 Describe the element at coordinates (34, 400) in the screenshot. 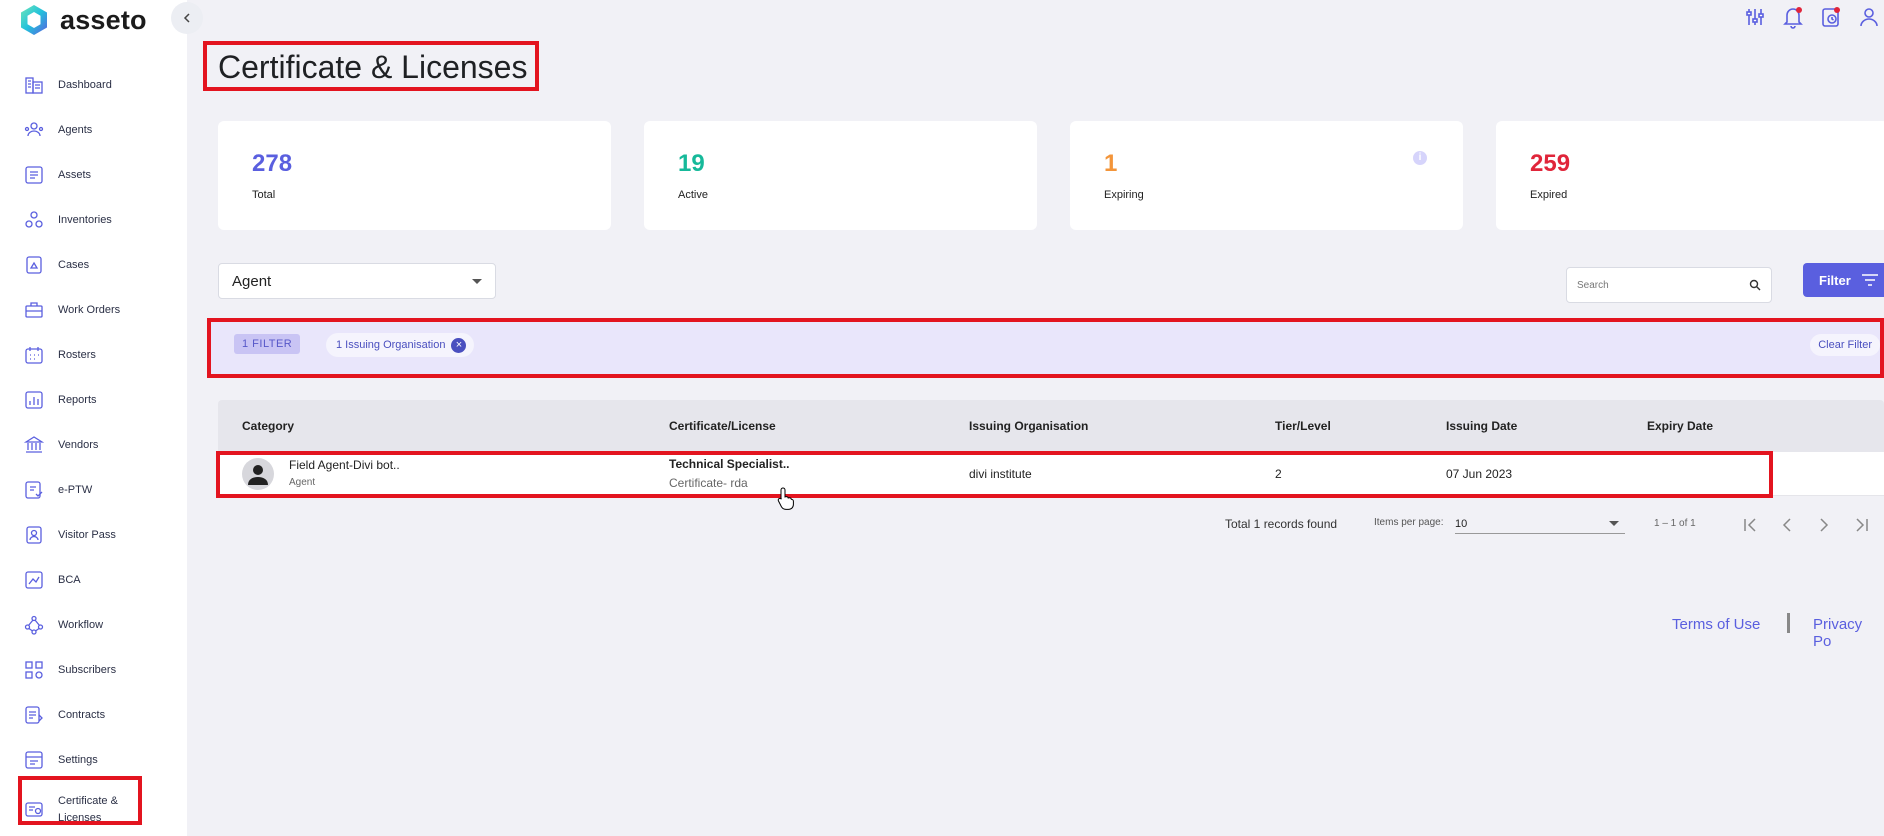

I see `bar-chart-icon` at that location.